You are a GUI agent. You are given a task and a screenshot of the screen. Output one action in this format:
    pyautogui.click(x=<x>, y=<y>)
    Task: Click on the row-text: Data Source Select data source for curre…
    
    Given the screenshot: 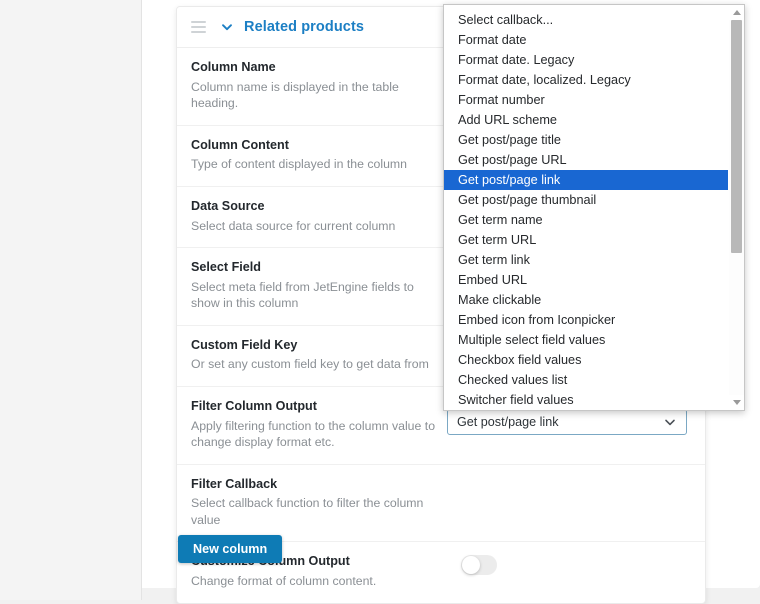 What is the action you would take?
    pyautogui.click(x=317, y=216)
    